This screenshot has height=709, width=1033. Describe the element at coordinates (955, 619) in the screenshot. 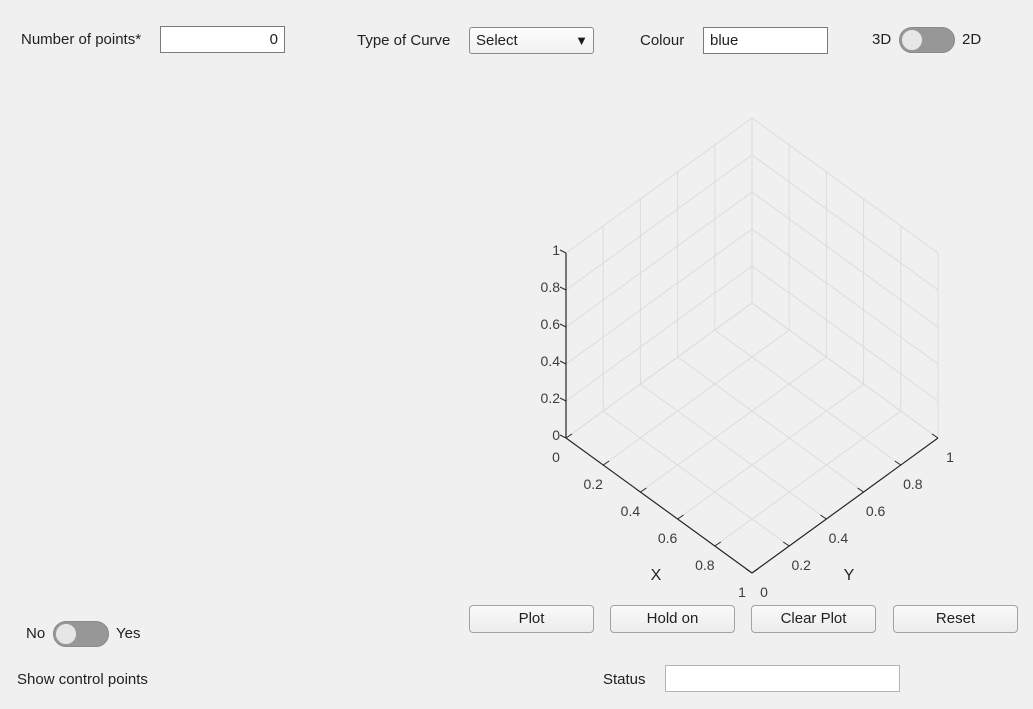

I see `reset-button: Reset` at that location.